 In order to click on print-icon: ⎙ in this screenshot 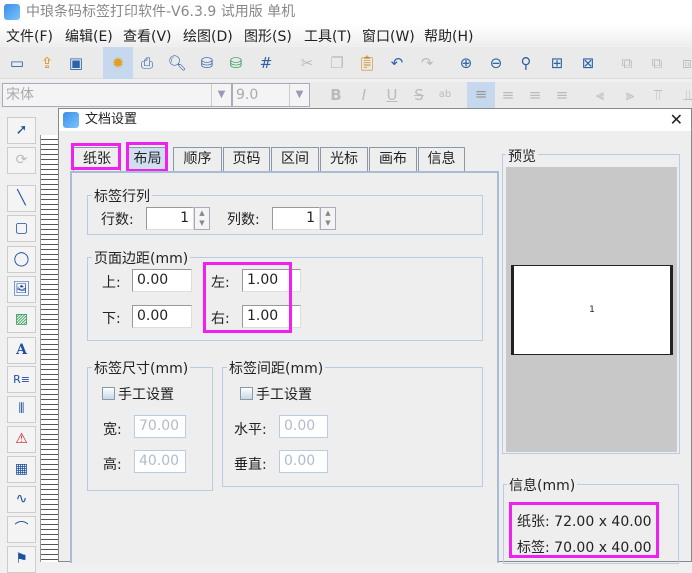, I will do `click(147, 63)`.